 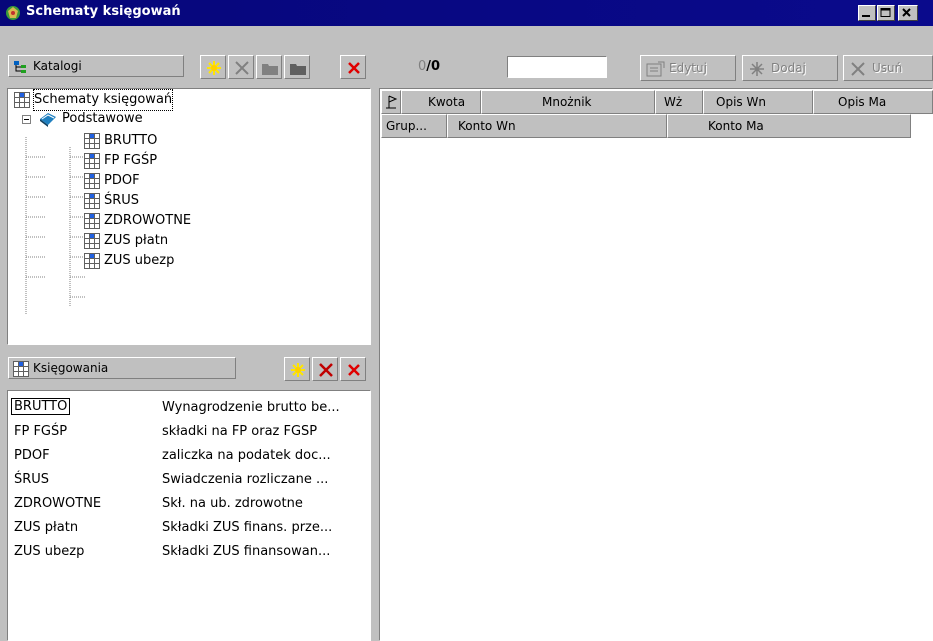 I want to click on delete-label: Usuń, so click(x=887, y=68).